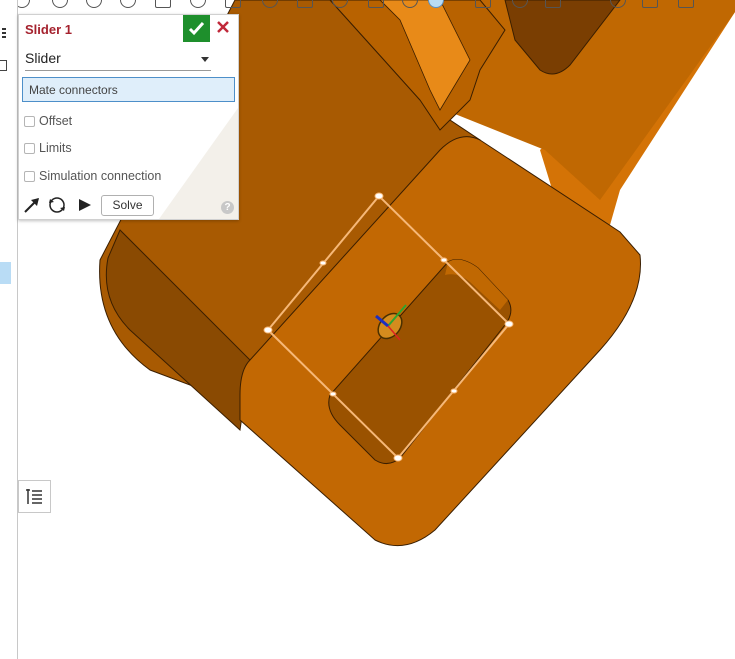 Image resolution: width=735 pixels, height=659 pixels. I want to click on cancel-button, so click(223, 27).